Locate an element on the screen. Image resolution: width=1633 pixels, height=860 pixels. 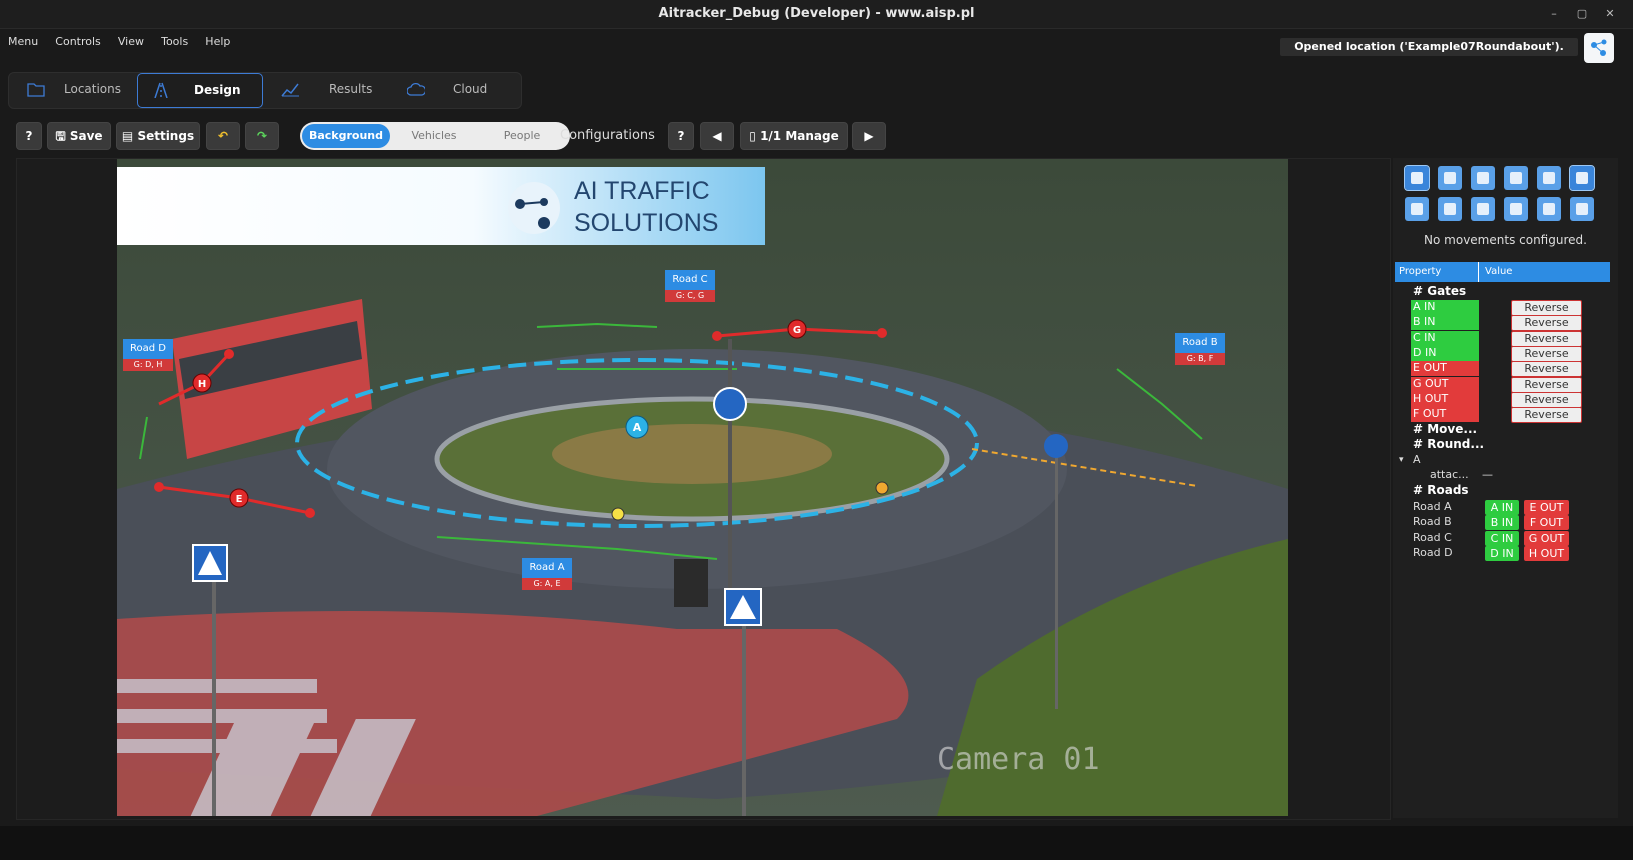
maximize-icon: ▢ is located at coordinates (1582, 14).